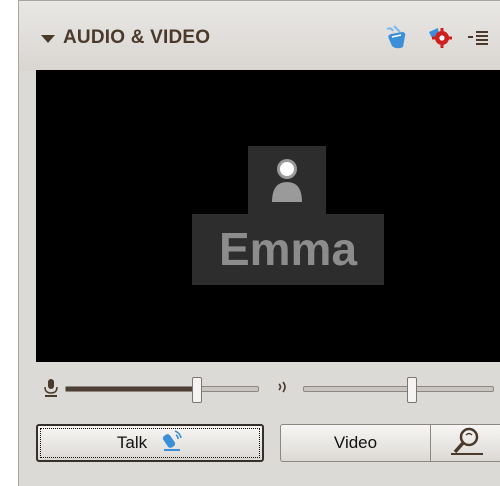 This screenshot has height=486, width=500. I want to click on video-button: Video, so click(355, 443).